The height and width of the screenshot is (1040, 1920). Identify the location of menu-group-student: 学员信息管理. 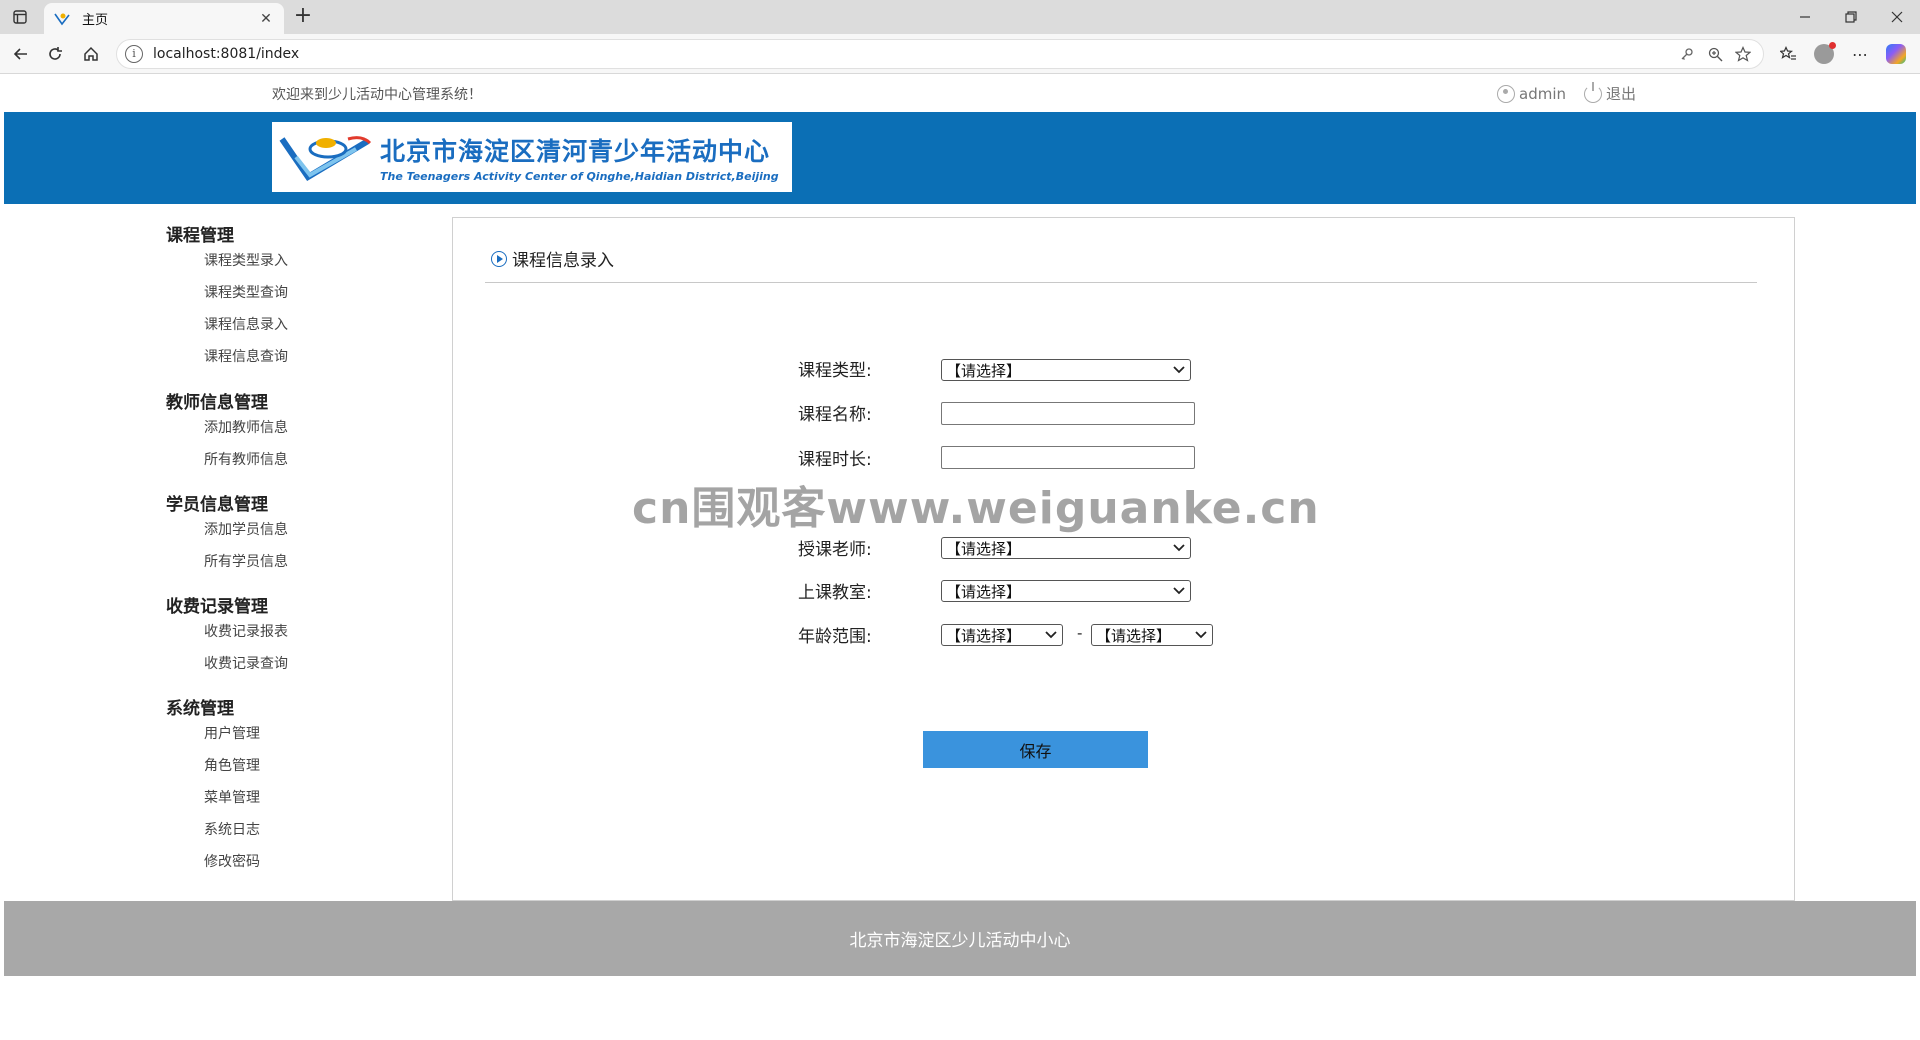
(217, 502).